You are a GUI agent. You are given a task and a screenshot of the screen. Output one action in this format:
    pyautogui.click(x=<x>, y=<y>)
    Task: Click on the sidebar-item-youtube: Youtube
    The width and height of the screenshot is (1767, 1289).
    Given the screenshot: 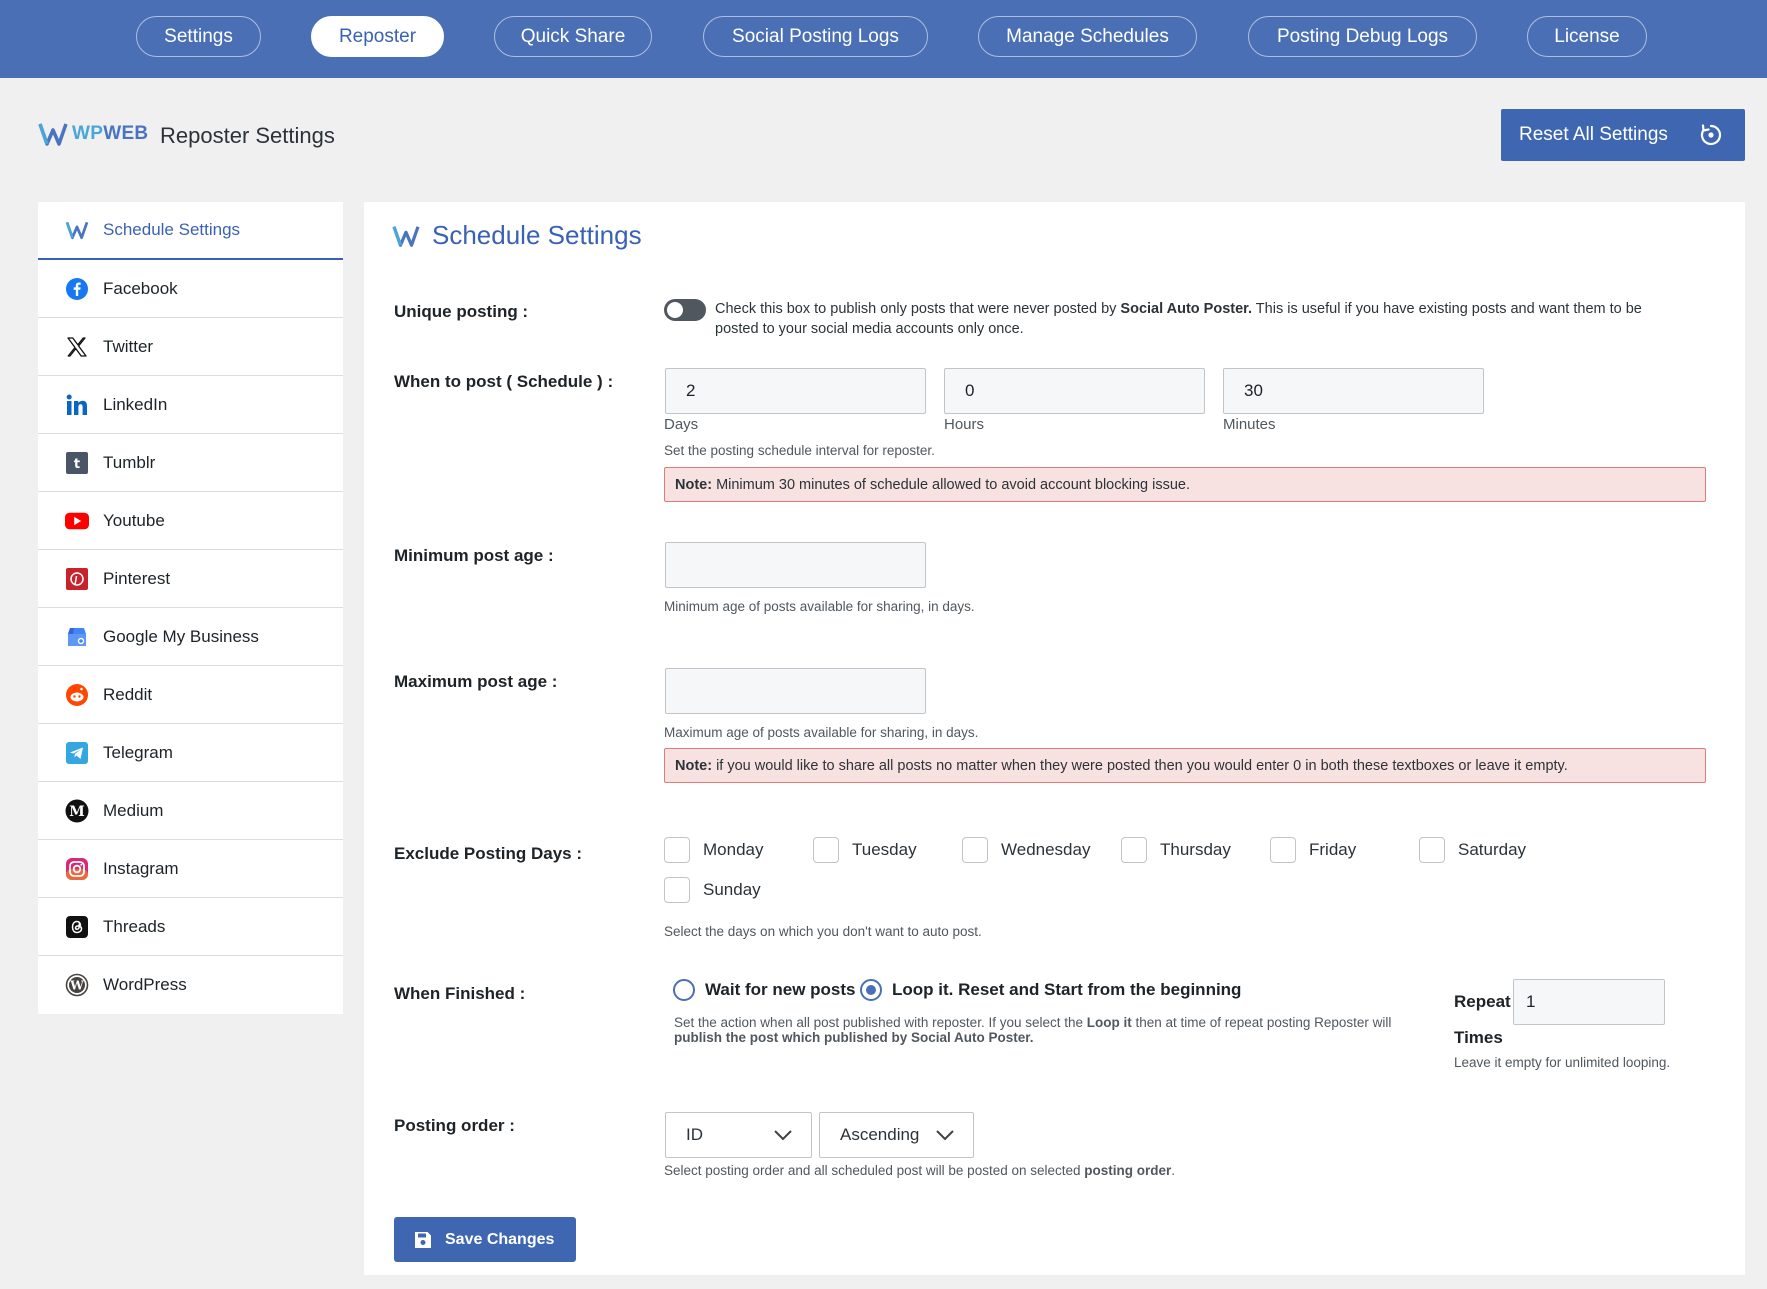 What is the action you would take?
    pyautogui.click(x=190, y=521)
    